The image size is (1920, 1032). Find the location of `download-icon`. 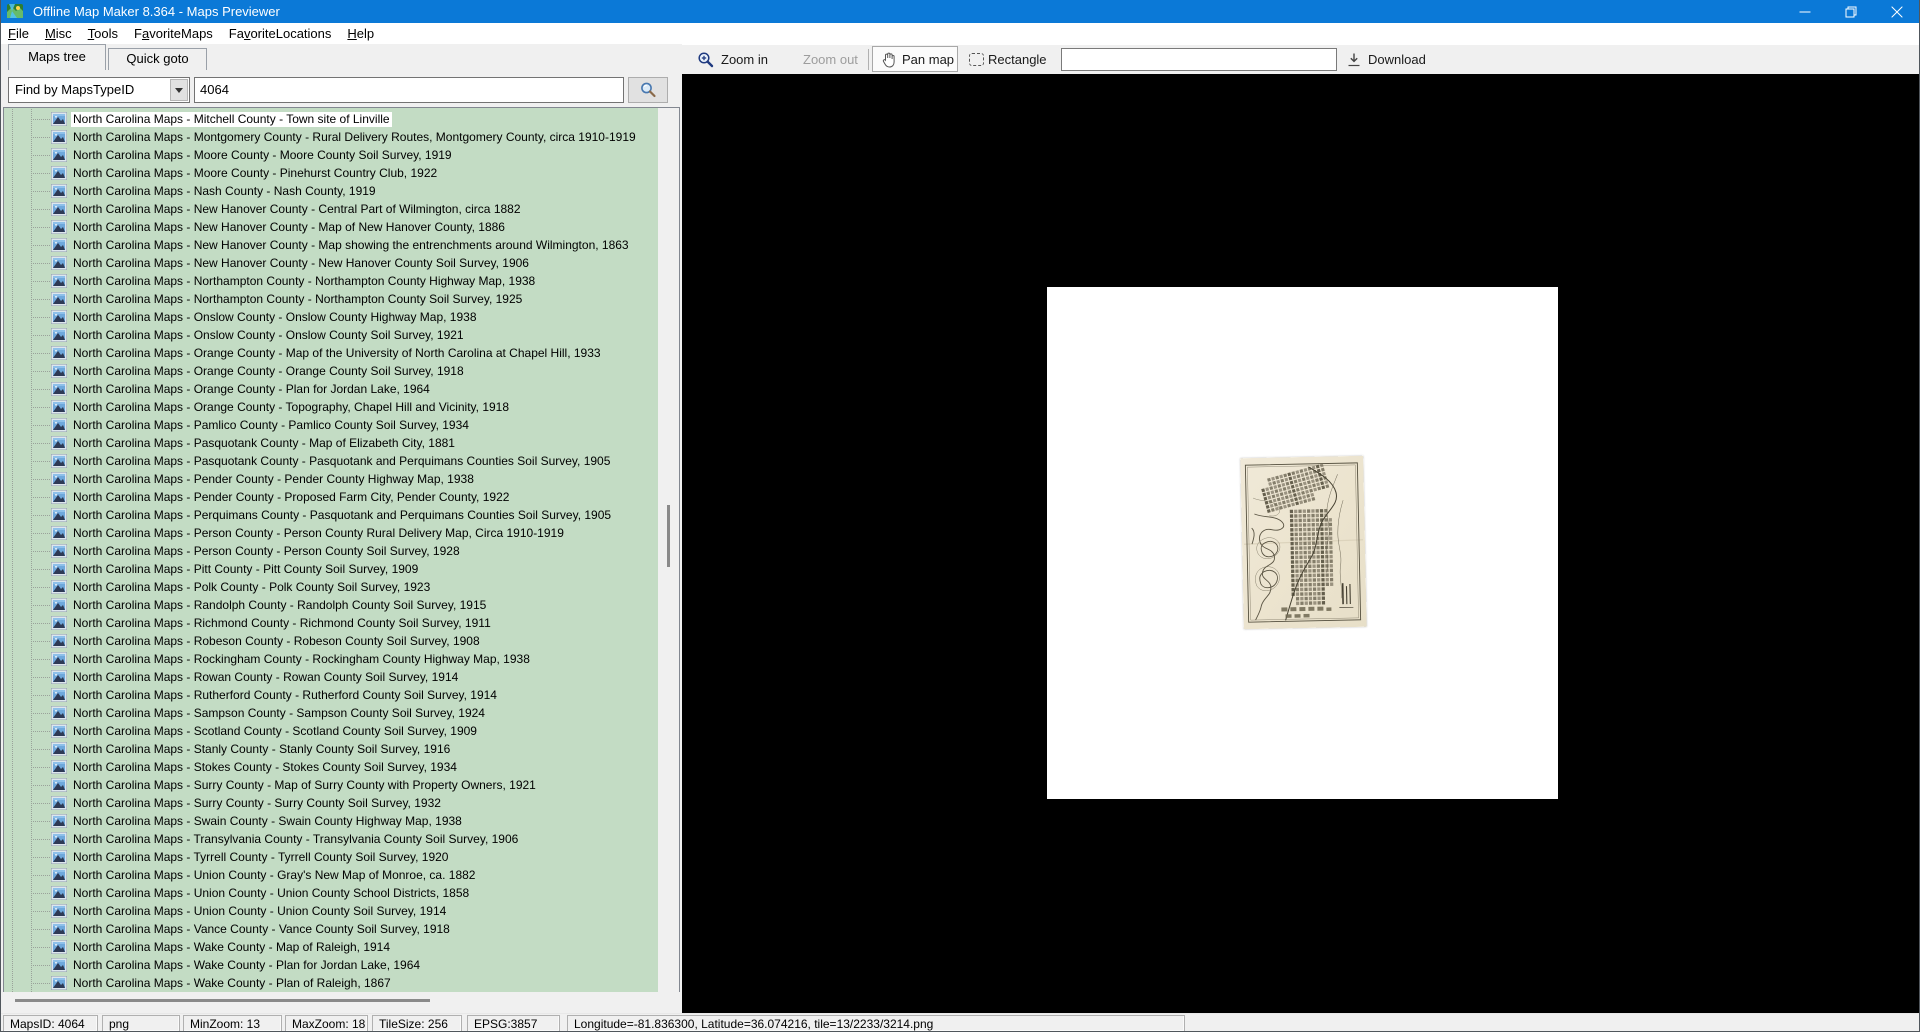

download-icon is located at coordinates (1354, 61).